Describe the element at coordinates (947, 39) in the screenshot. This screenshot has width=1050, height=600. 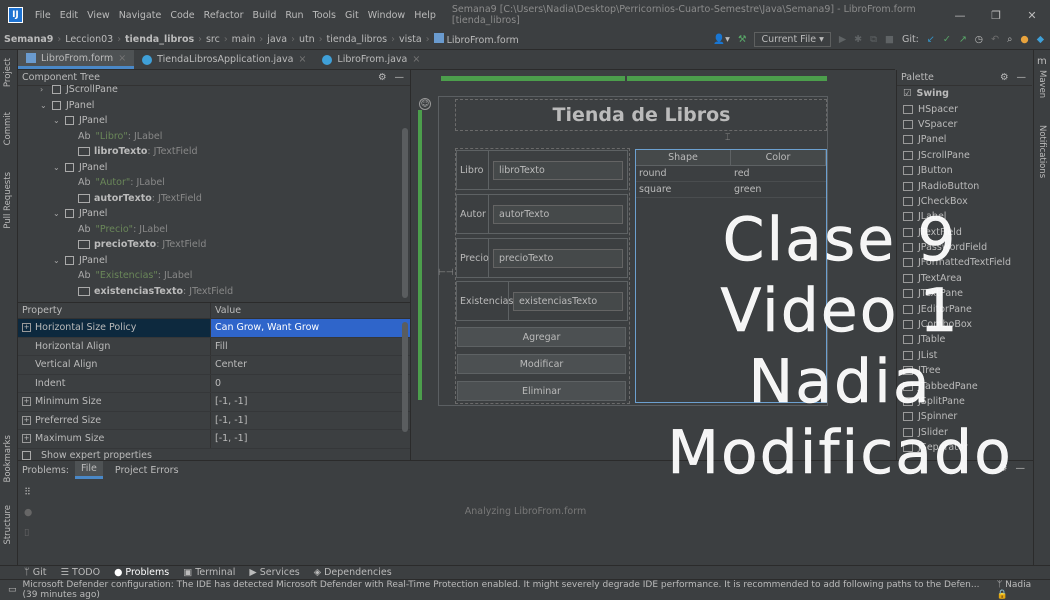
I see `git-commit-icon: ✓` at that location.